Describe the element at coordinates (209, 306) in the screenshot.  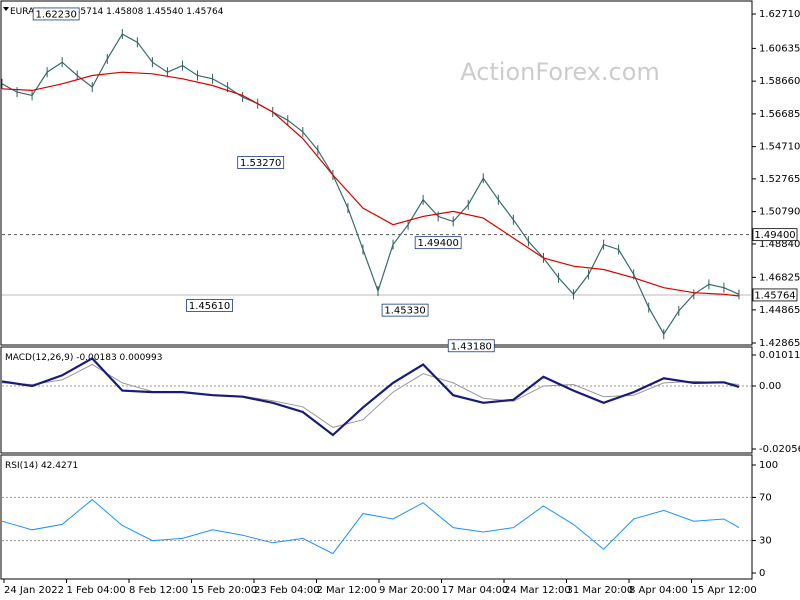
I see `price-annotation-label: 1.45610` at that location.